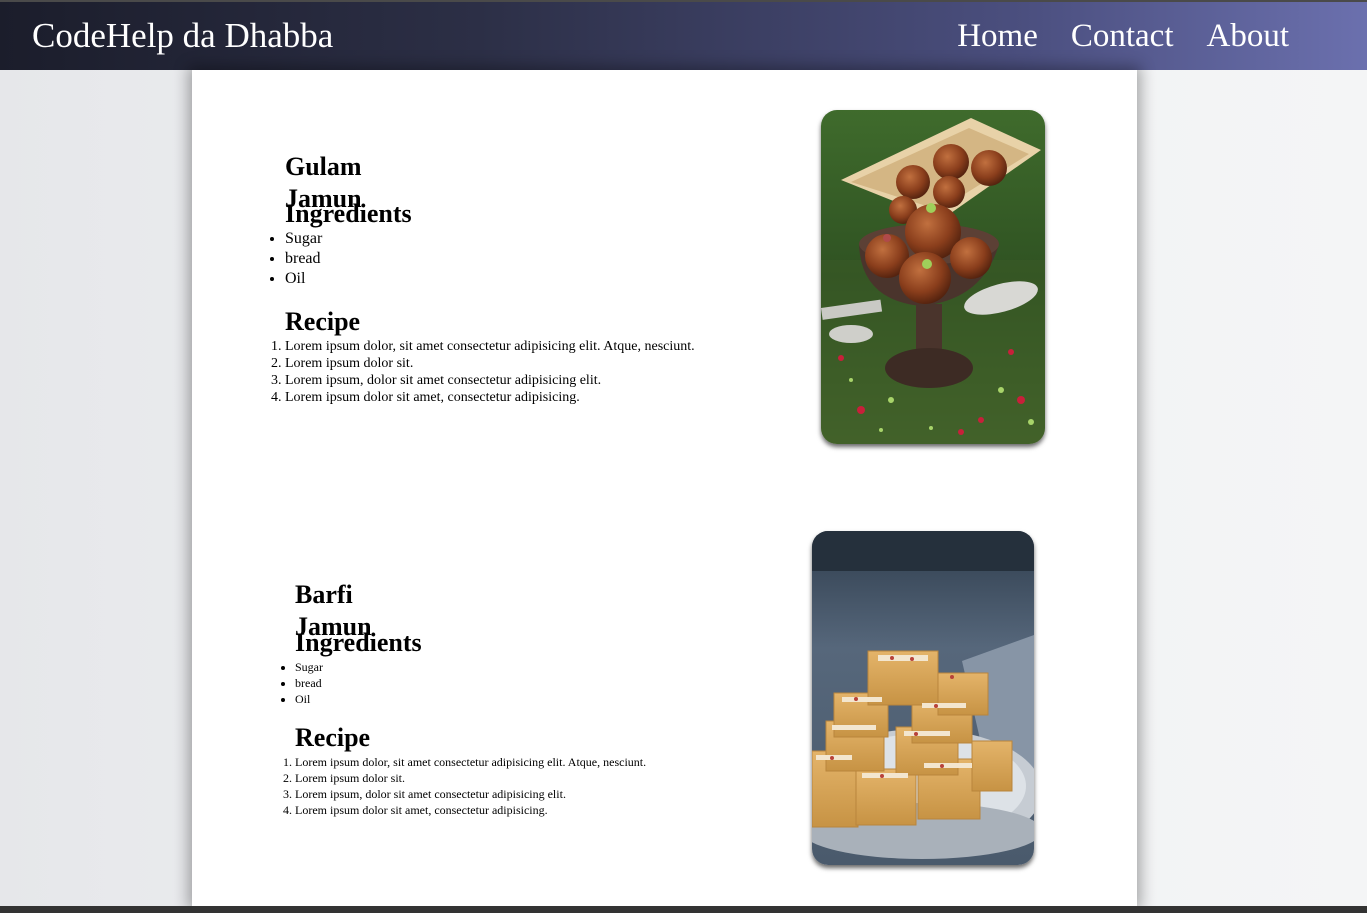  I want to click on nav-link-about: About, so click(1248, 36).